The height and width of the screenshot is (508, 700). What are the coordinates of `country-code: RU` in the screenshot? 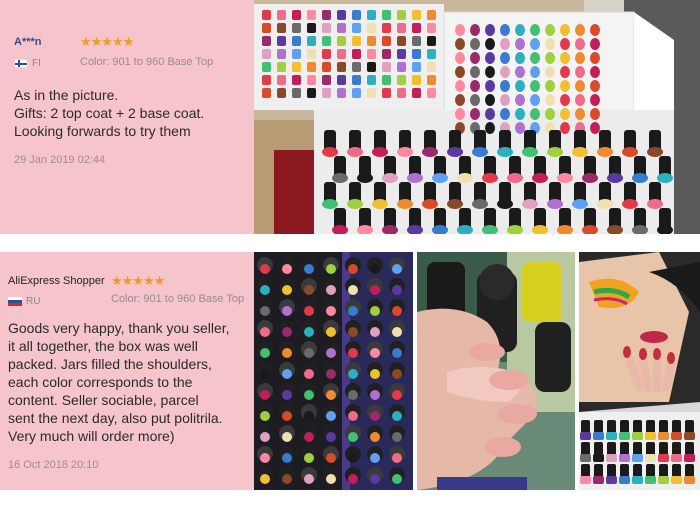 It's located at (33, 301).